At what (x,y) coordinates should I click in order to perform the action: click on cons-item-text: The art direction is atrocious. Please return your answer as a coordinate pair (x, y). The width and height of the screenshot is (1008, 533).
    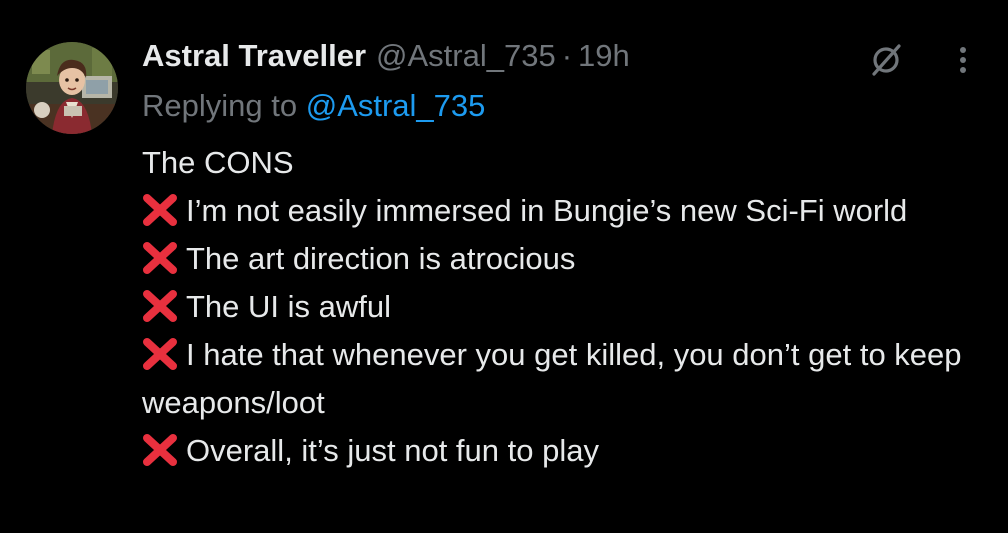
    Looking at the image, I should click on (381, 258).